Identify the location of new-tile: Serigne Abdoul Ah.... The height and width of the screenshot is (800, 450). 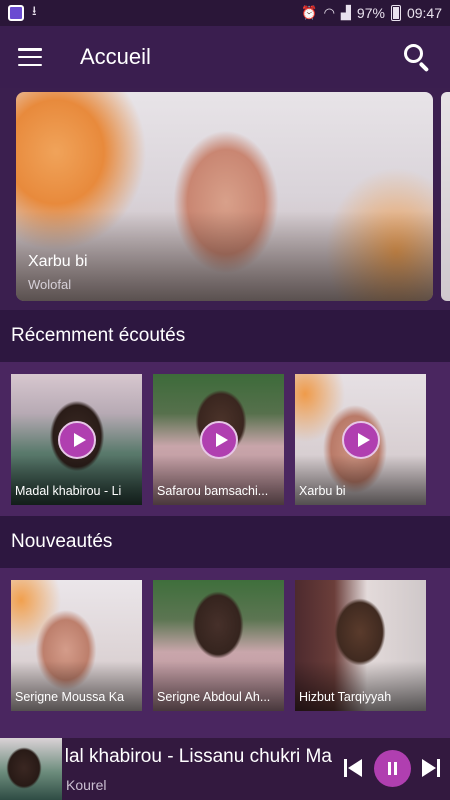
(218, 645).